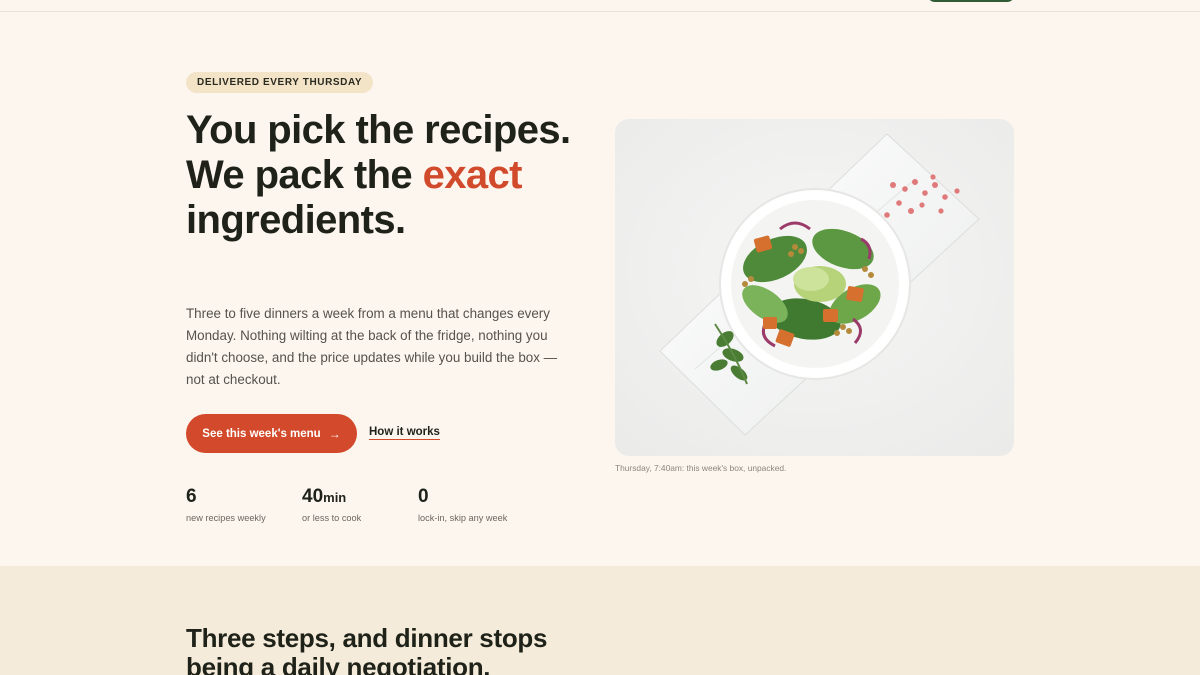 The height and width of the screenshot is (675, 1200). What do you see at coordinates (334, 433) in the screenshot?
I see `arrow-right-icon: →` at bounding box center [334, 433].